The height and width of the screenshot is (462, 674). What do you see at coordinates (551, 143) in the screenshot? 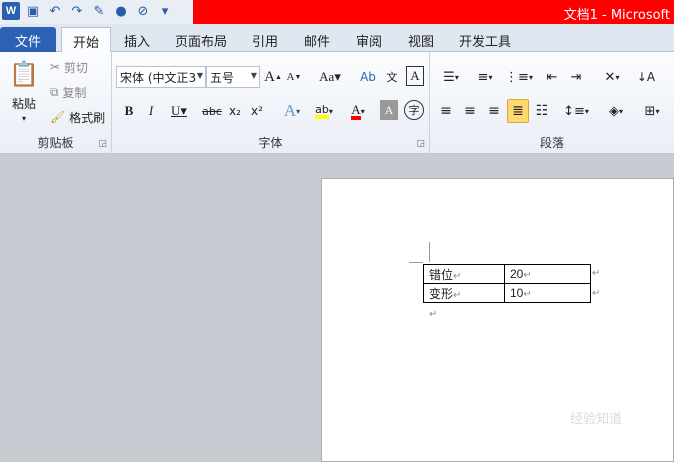
I see `paragraph-group-label: 段落` at bounding box center [551, 143].